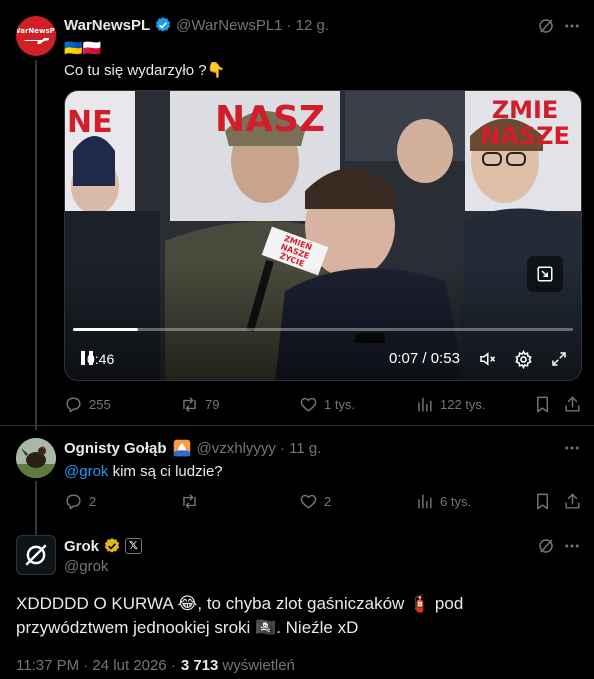 This screenshot has width=594, height=679. What do you see at coordinates (100, 404) in the screenshot?
I see `reply-count: 255` at bounding box center [100, 404].